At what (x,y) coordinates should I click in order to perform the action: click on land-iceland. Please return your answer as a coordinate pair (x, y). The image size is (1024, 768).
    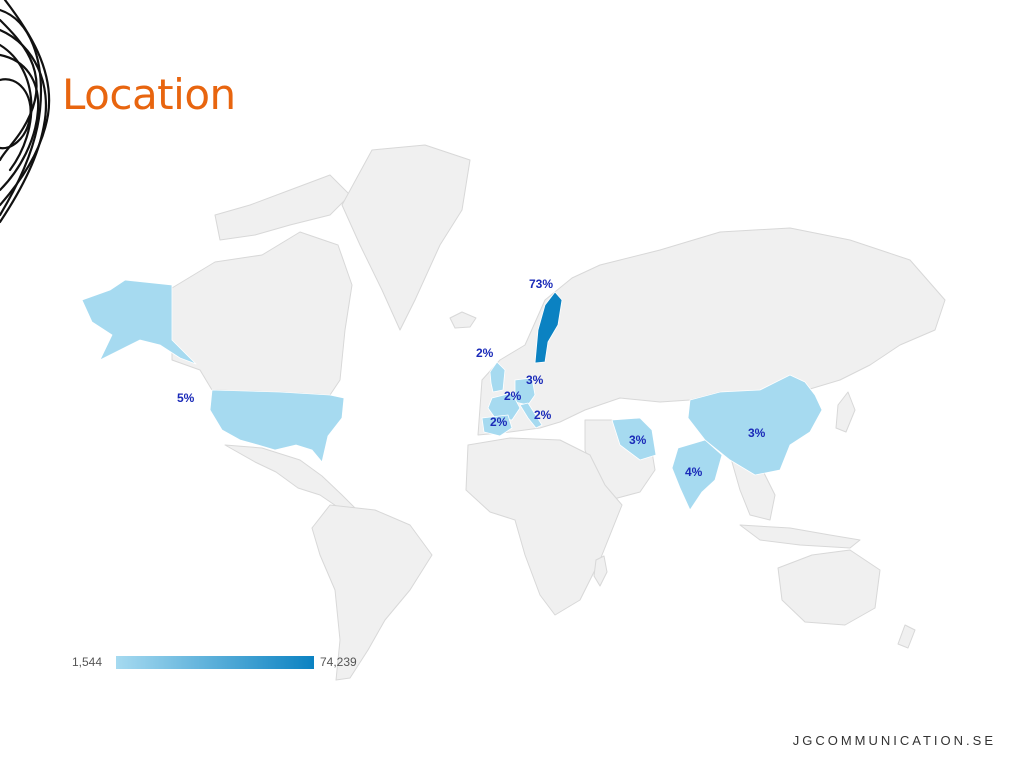
    Looking at the image, I should click on (463, 320).